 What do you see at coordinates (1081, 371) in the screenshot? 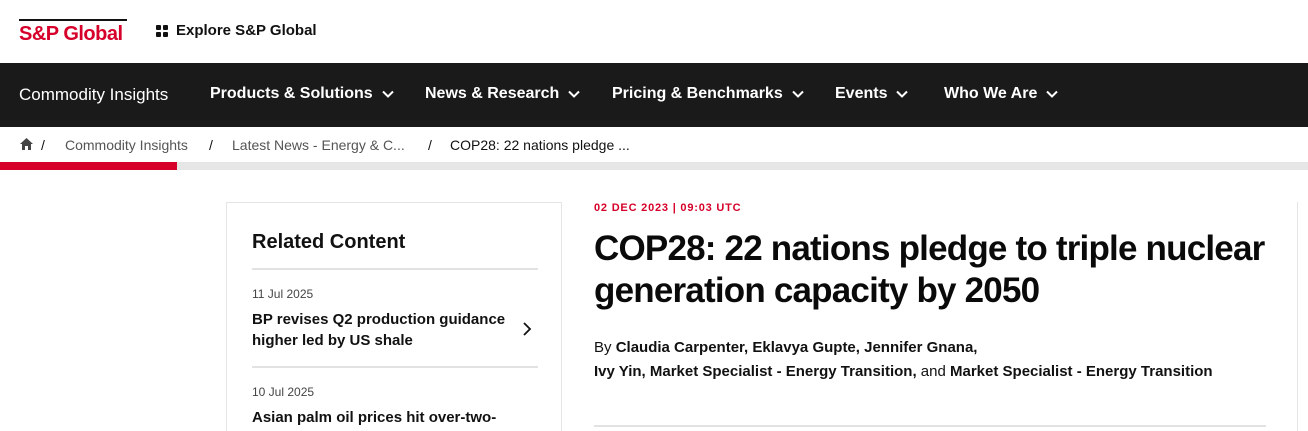
I see `byline-authors: Market Specialist - Energy Transition` at bounding box center [1081, 371].